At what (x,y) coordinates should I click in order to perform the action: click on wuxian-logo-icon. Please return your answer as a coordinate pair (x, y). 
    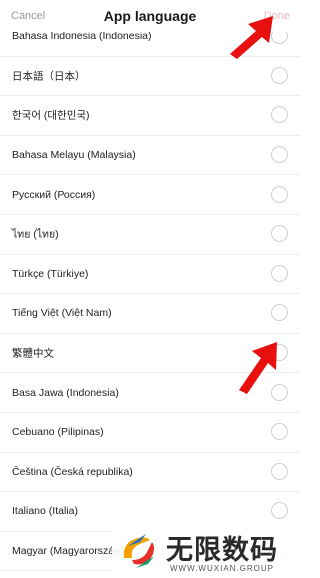
    Looking at the image, I should click on (138, 551).